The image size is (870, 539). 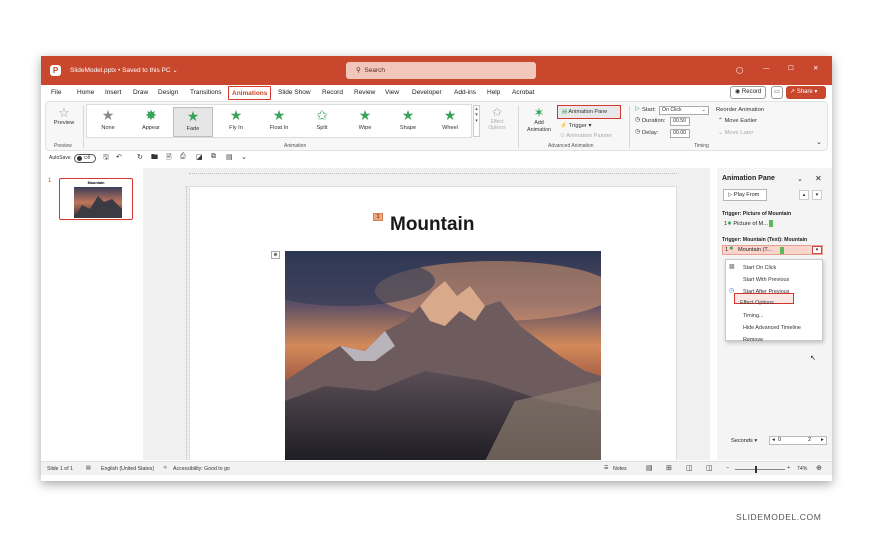 I want to click on zoom-slider, so click(x=760, y=469).